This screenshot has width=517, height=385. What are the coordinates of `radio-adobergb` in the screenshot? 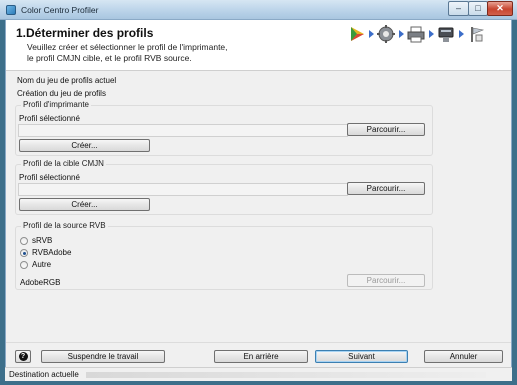 It's located at (24, 253).